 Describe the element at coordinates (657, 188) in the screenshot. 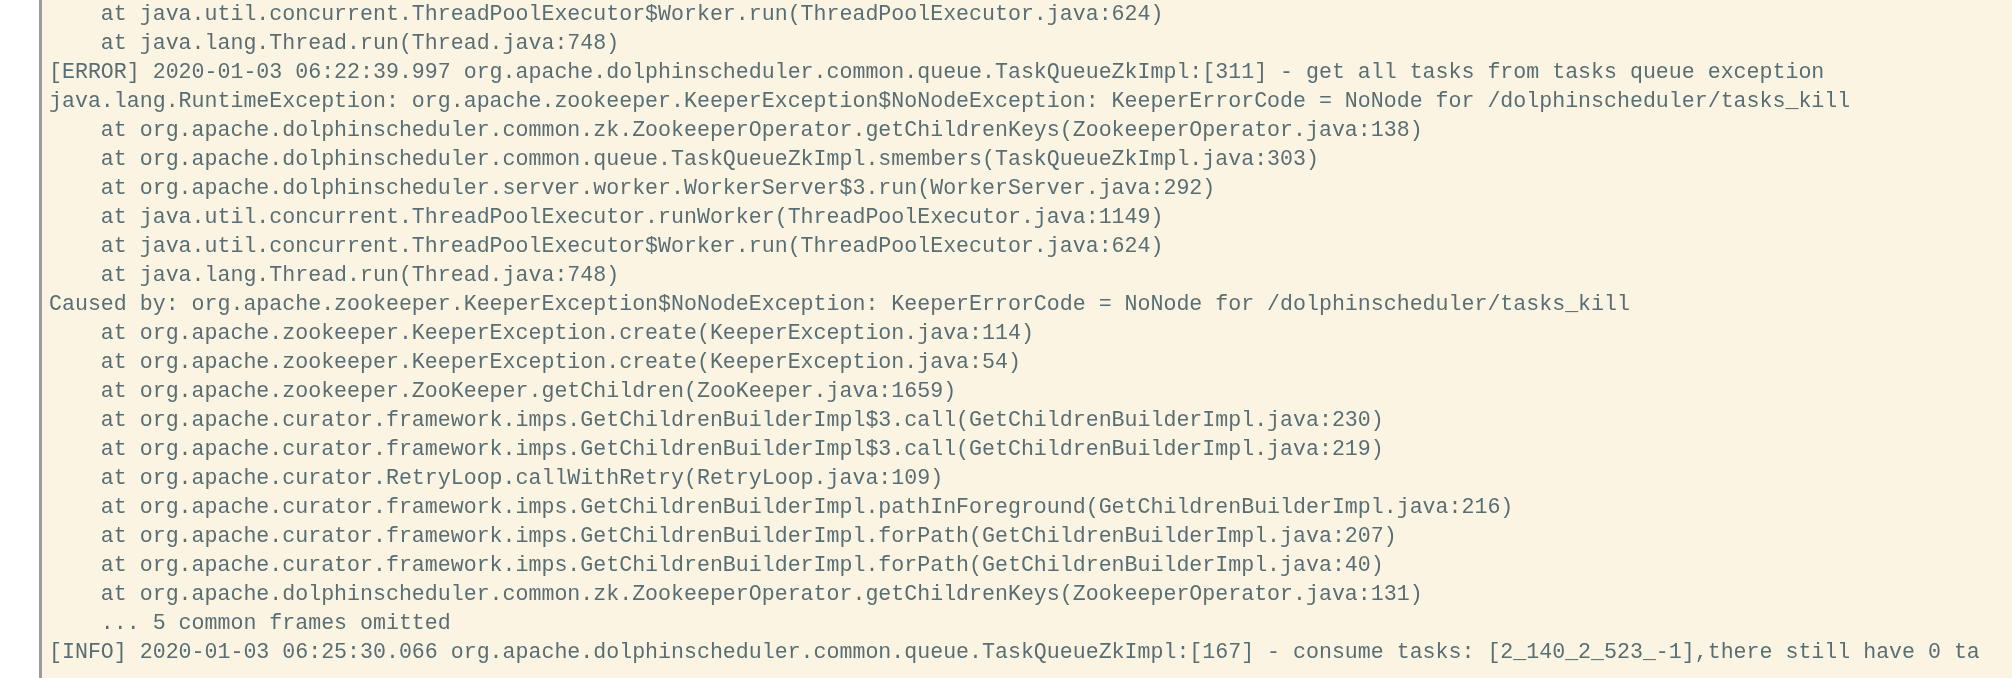

I see `log-line: at org.apache.dolphinscheduler.server.worker.WorkerServer$3.run(WorkerServer.java:292)` at that location.